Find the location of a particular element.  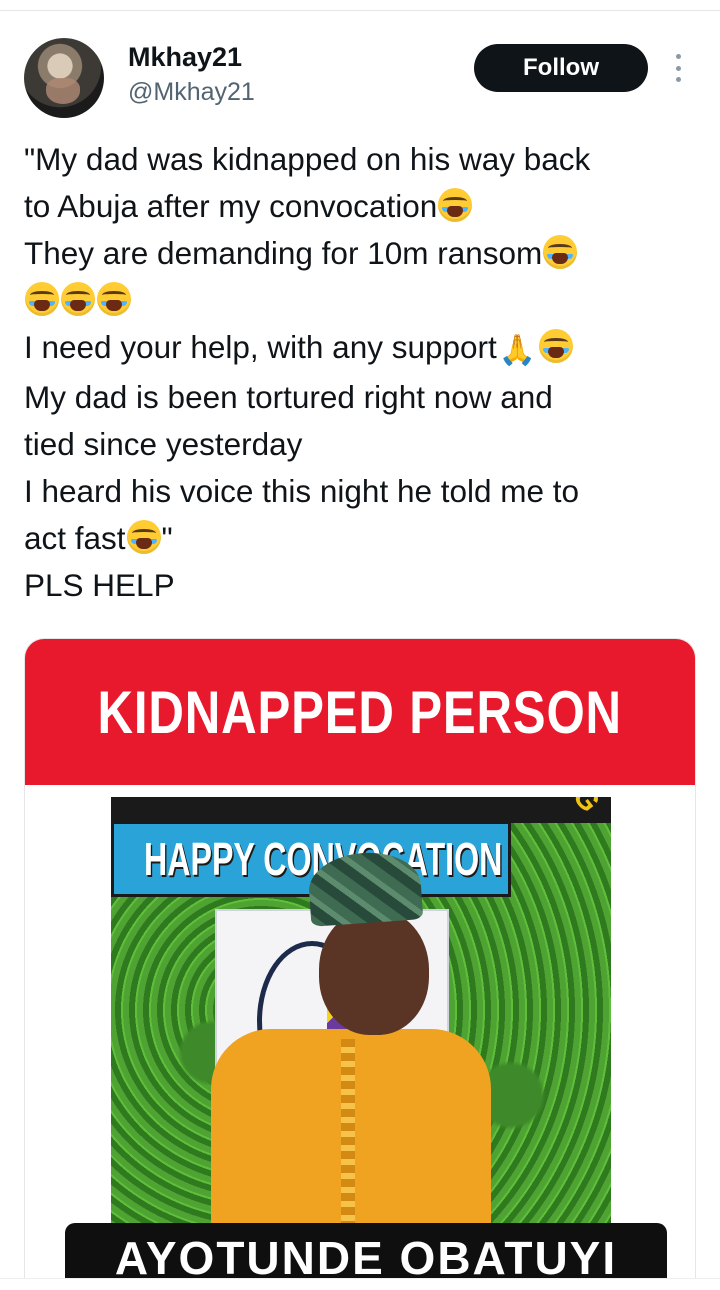

name-plate: AYOTUNDE OBATUYI is located at coordinates (366, 1250).